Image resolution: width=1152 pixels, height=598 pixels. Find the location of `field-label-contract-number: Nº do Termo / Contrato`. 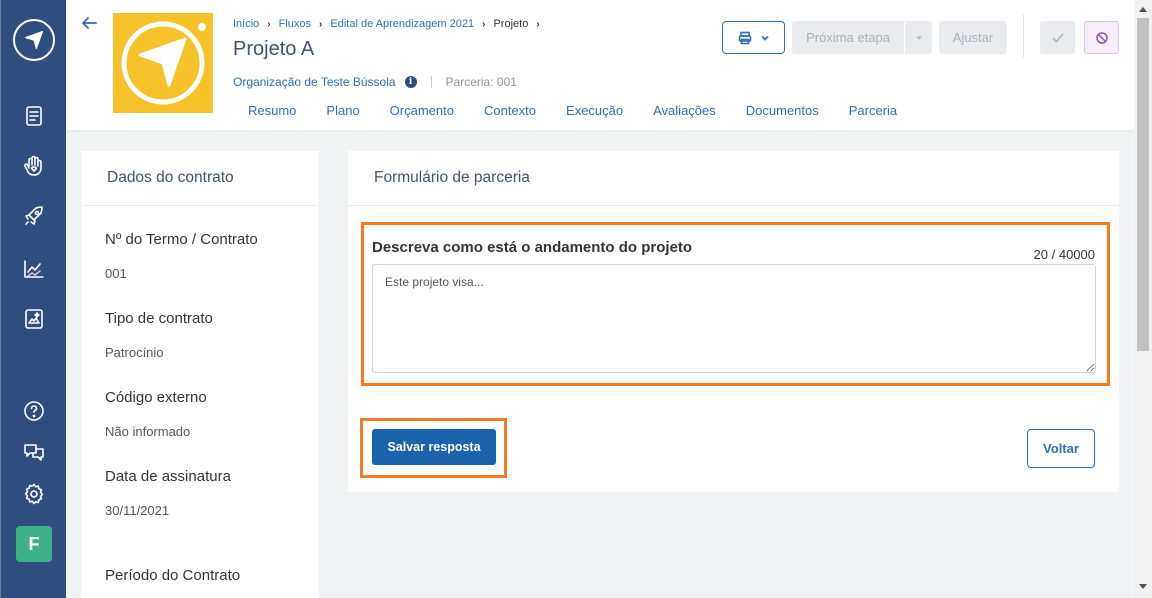

field-label-contract-number: Nº do Termo / Contrato is located at coordinates (181, 239).